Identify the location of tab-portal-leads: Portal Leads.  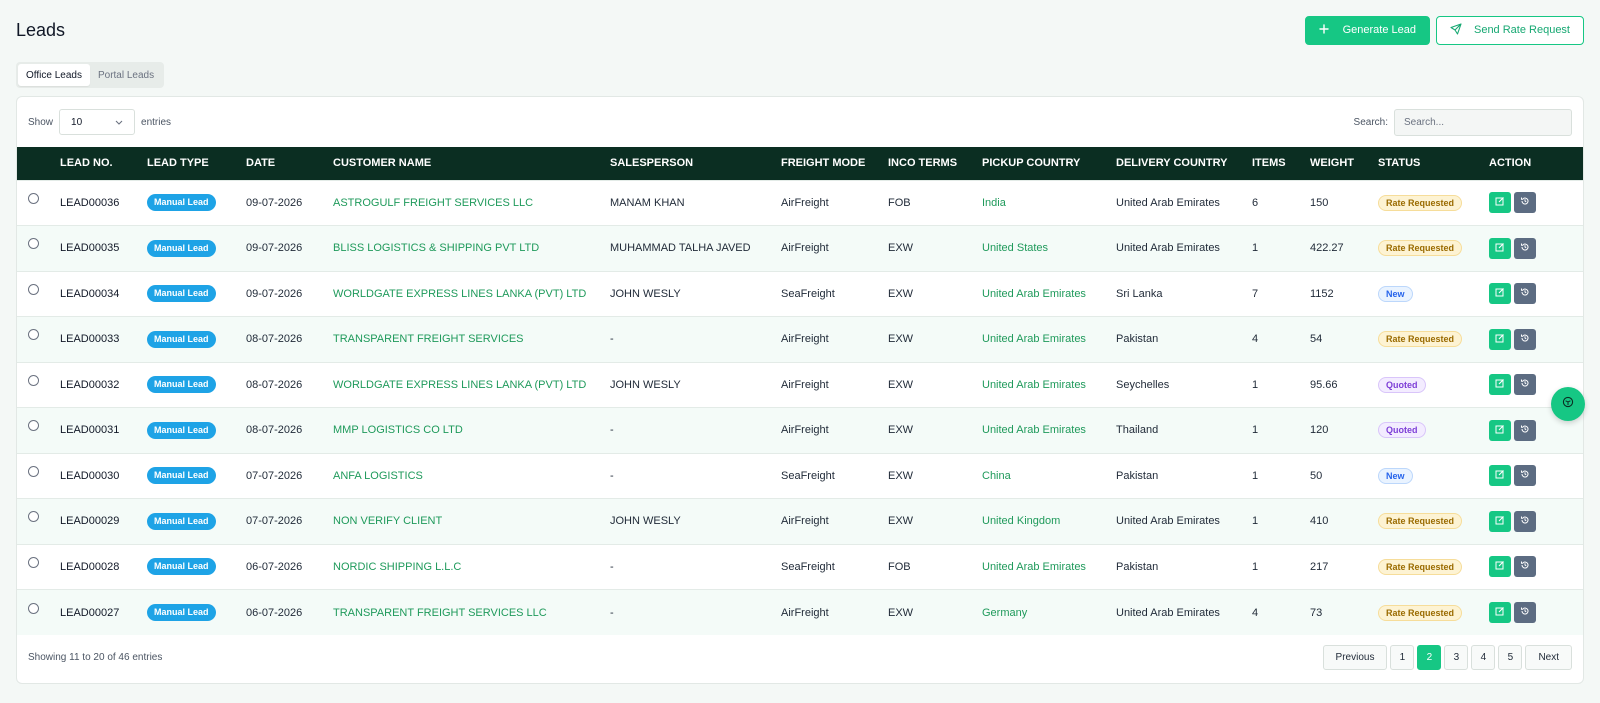
(126, 75).